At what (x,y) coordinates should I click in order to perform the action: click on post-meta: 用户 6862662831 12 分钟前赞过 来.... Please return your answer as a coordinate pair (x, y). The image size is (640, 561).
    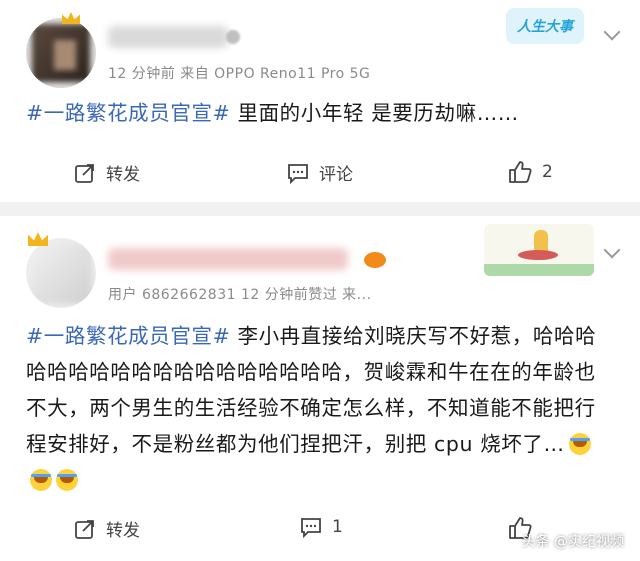
    Looking at the image, I should click on (240, 295).